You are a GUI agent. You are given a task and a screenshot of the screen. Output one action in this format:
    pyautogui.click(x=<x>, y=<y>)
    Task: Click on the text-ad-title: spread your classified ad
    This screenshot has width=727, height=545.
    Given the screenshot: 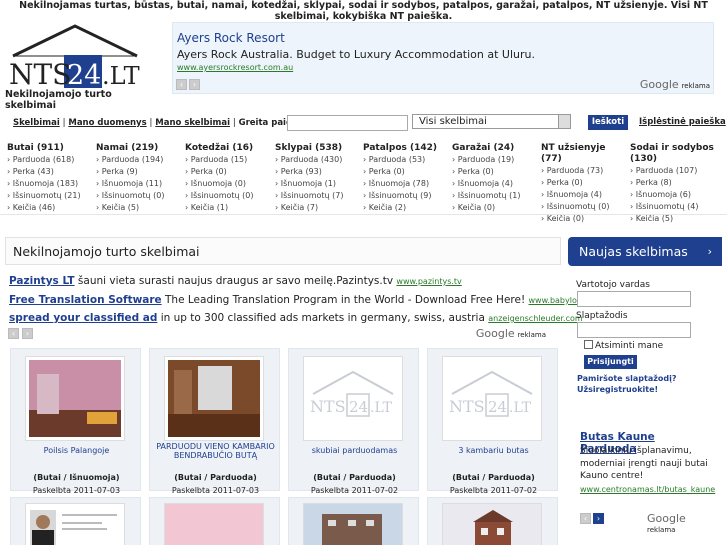 What is the action you would take?
    pyautogui.click(x=83, y=318)
    